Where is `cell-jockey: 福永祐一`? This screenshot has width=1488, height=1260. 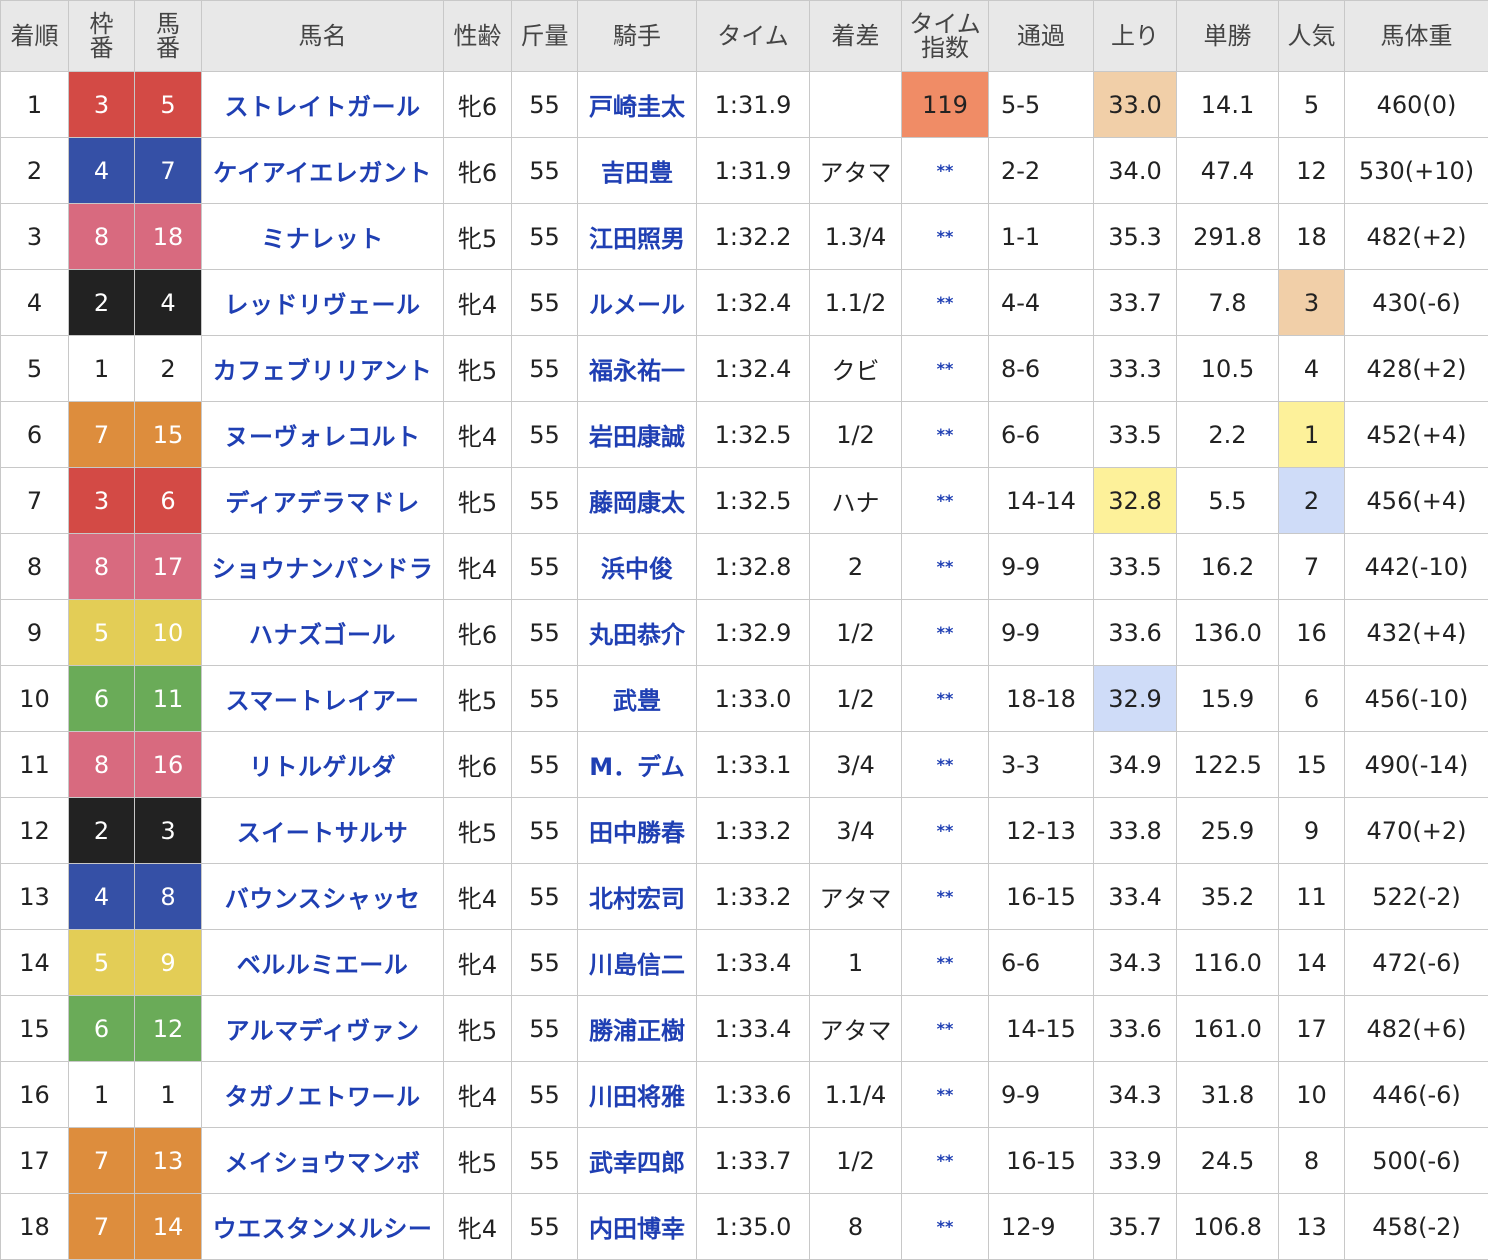 cell-jockey: 福永祐一 is located at coordinates (637, 368).